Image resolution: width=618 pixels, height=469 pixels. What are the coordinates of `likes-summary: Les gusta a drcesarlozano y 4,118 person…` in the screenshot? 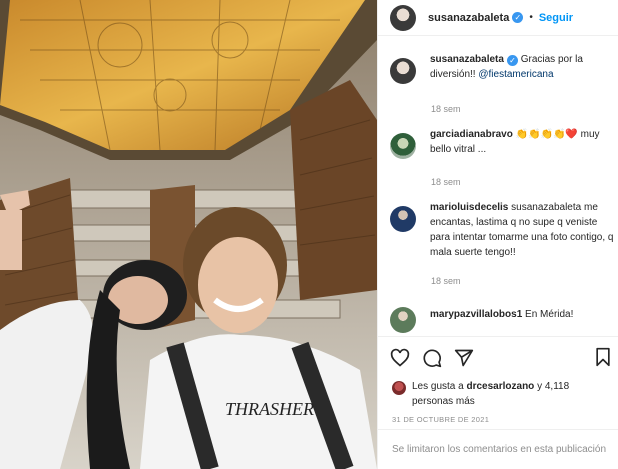 It's located at (502, 394).